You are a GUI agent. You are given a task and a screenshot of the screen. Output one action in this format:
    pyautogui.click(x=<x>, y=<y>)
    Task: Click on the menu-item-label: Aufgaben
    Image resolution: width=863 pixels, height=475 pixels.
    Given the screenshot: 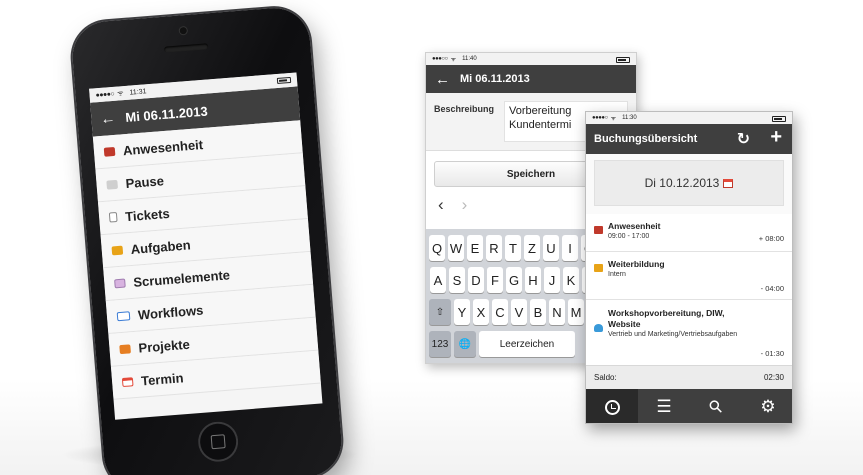 What is the action you would take?
    pyautogui.click(x=161, y=246)
    